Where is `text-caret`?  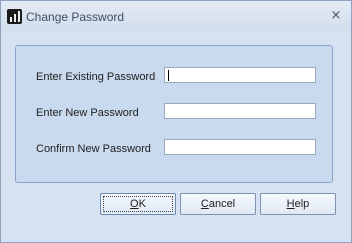 text-caret is located at coordinates (168, 75).